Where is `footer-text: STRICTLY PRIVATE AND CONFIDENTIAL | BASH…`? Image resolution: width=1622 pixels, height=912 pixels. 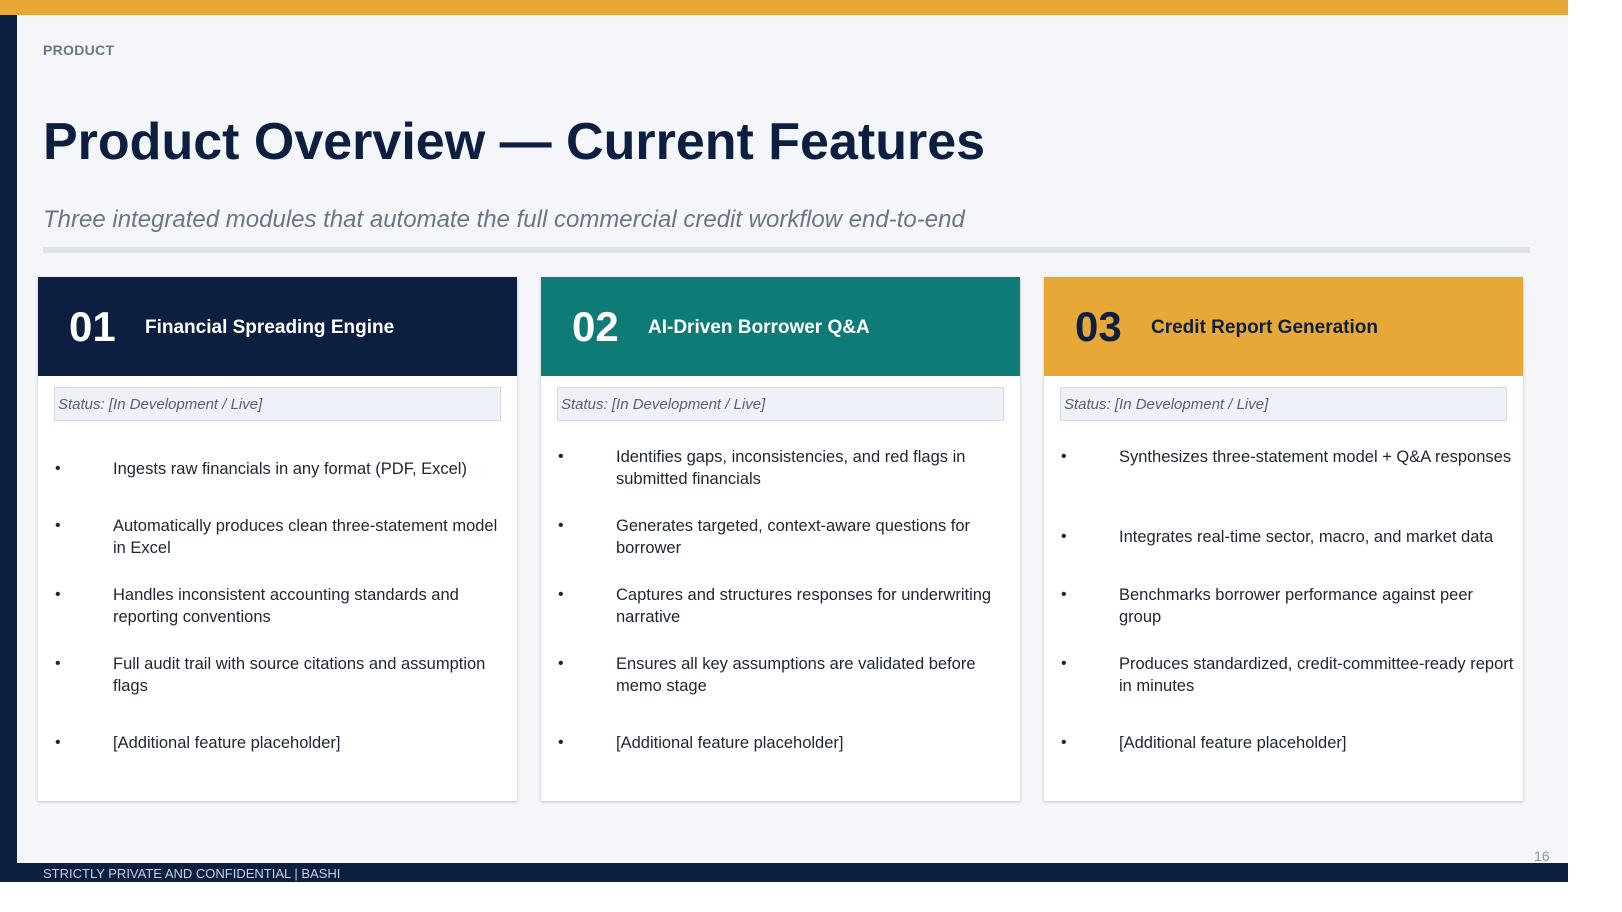
footer-text: STRICTLY PRIVATE AND CONFIDENTIAL | BASH… is located at coordinates (192, 873).